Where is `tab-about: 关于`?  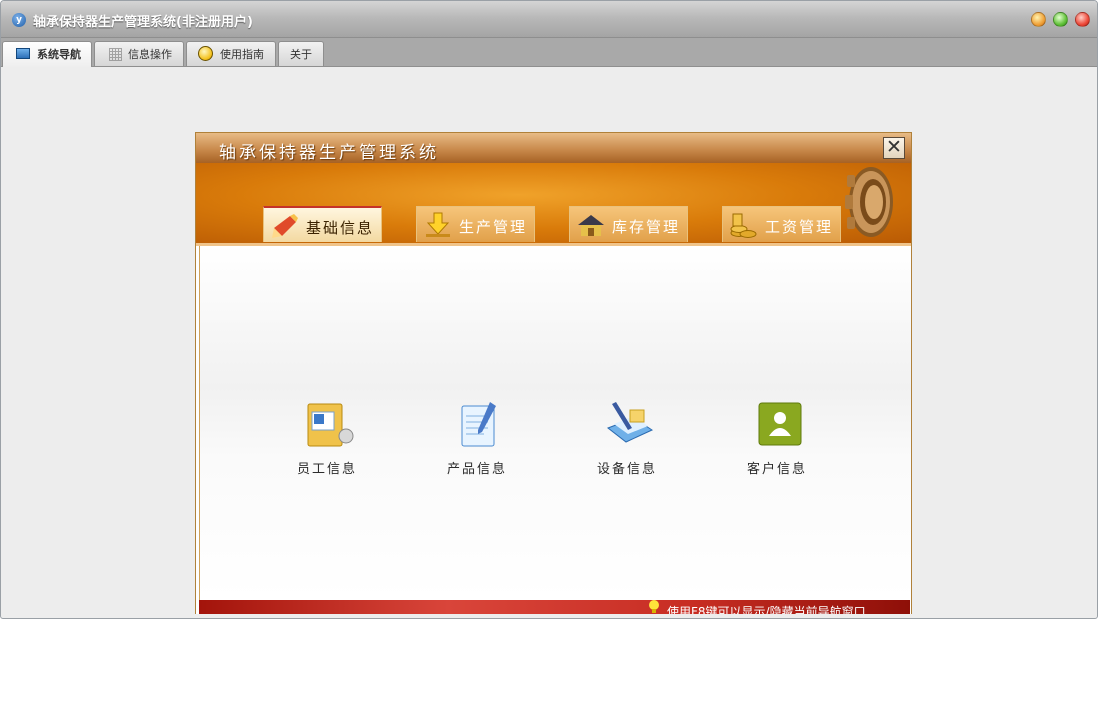 tab-about: 关于 is located at coordinates (301, 53).